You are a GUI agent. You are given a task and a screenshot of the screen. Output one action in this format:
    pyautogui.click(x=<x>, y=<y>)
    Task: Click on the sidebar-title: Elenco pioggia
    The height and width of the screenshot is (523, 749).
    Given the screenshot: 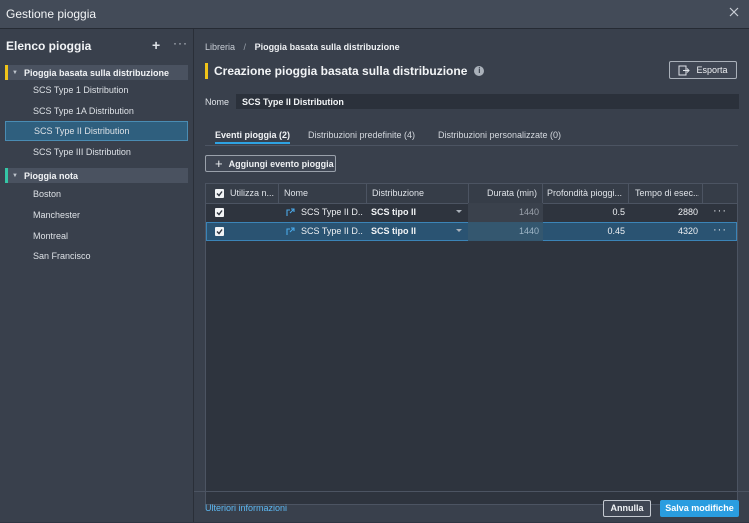 What is the action you would take?
    pyautogui.click(x=49, y=46)
    